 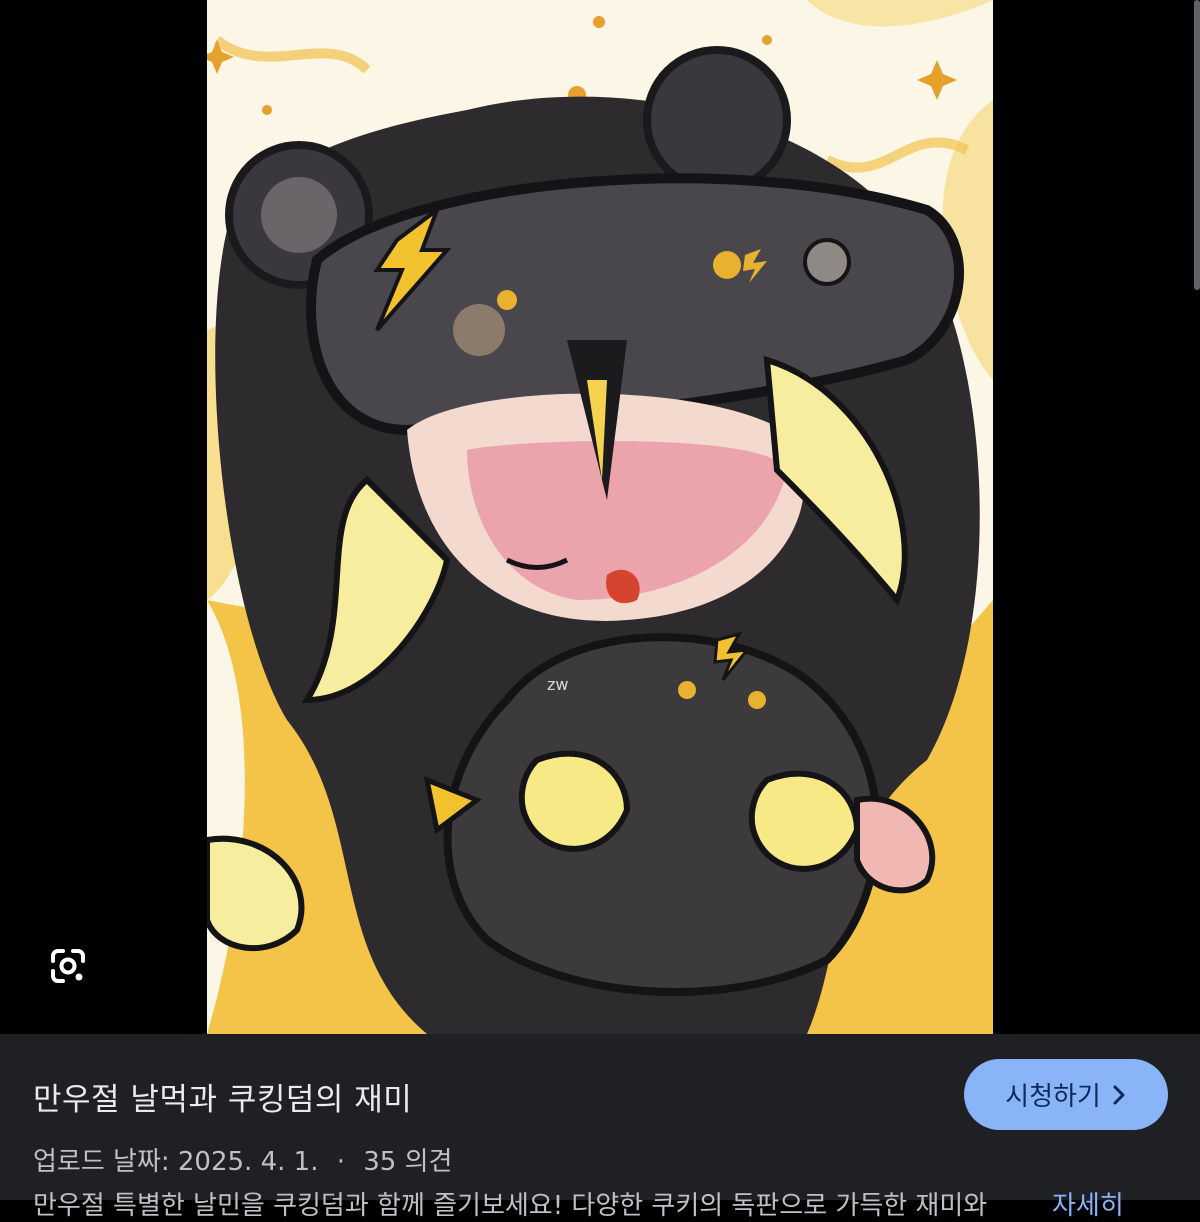 What do you see at coordinates (68, 966) in the screenshot?
I see `google-lens-icon` at bounding box center [68, 966].